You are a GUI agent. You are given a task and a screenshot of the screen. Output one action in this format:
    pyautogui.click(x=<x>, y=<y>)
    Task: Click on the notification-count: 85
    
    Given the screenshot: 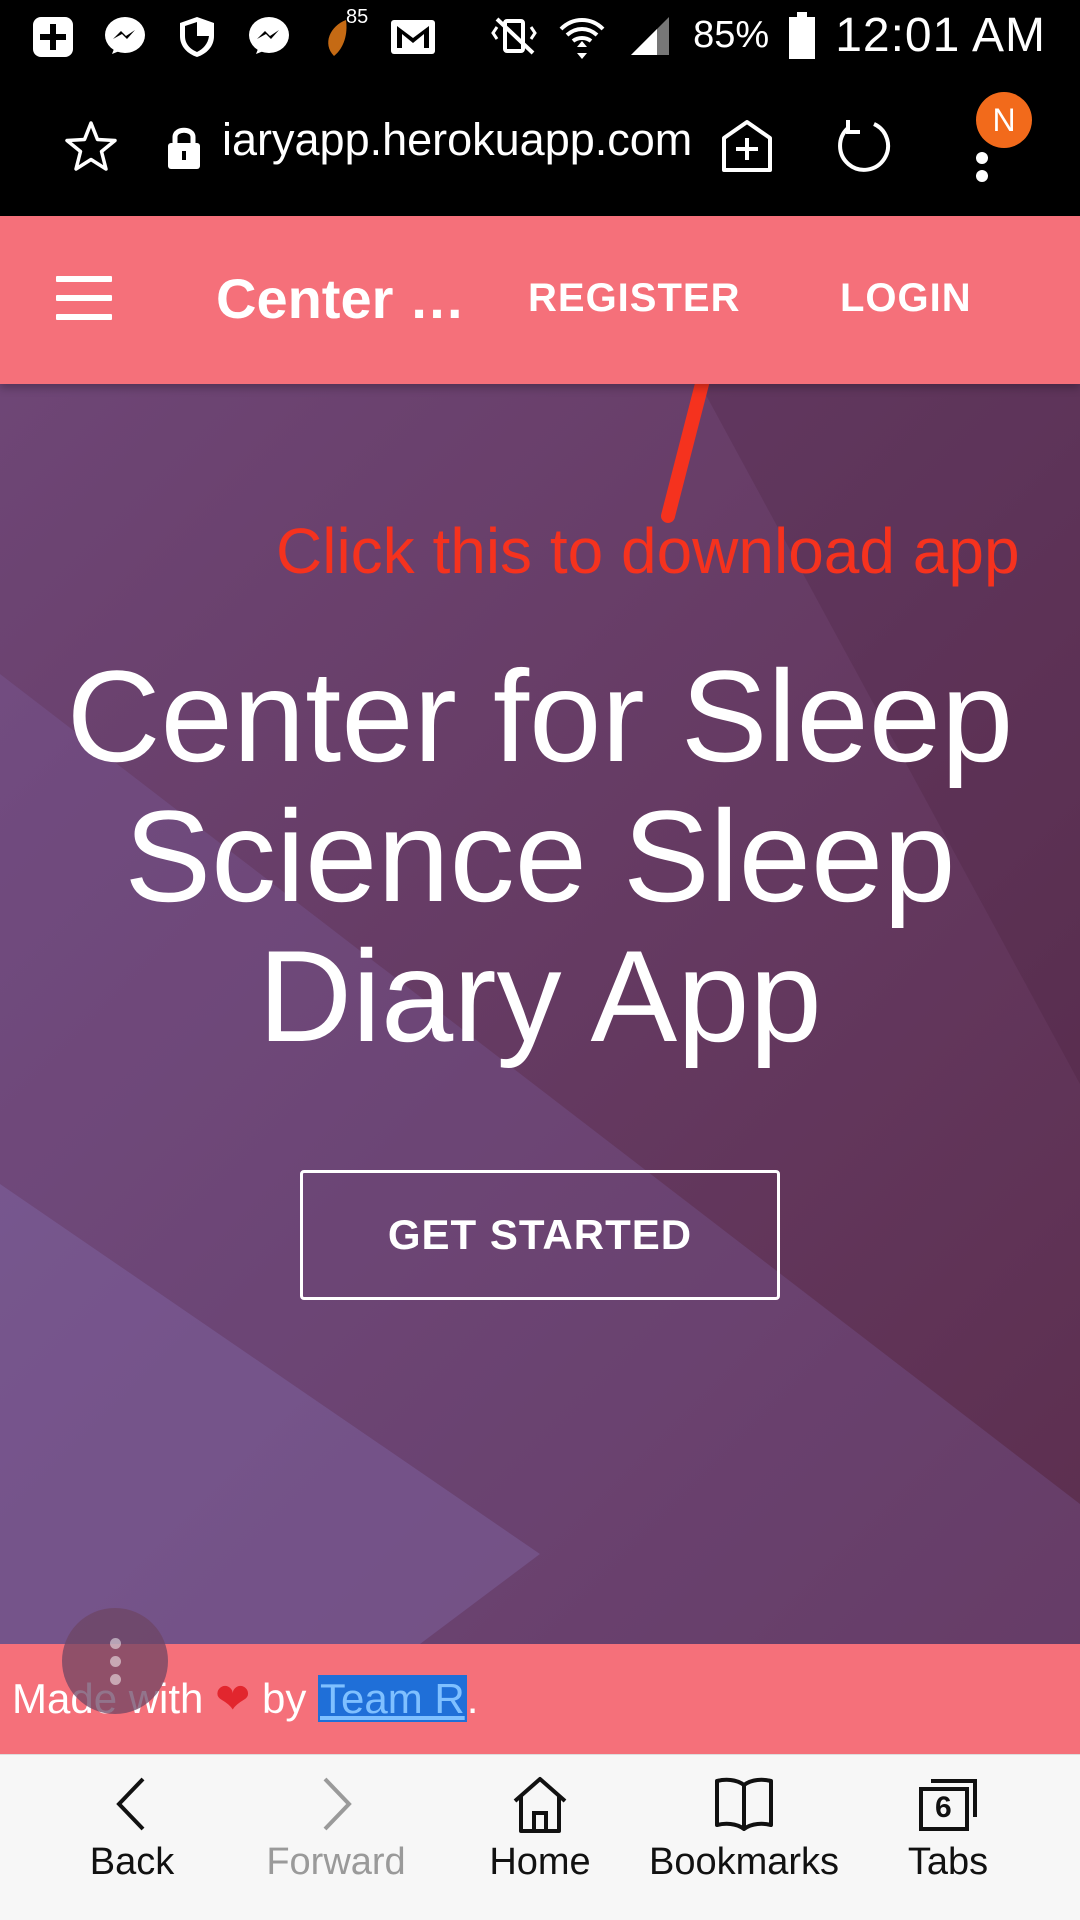 What is the action you would take?
    pyautogui.click(x=357, y=17)
    